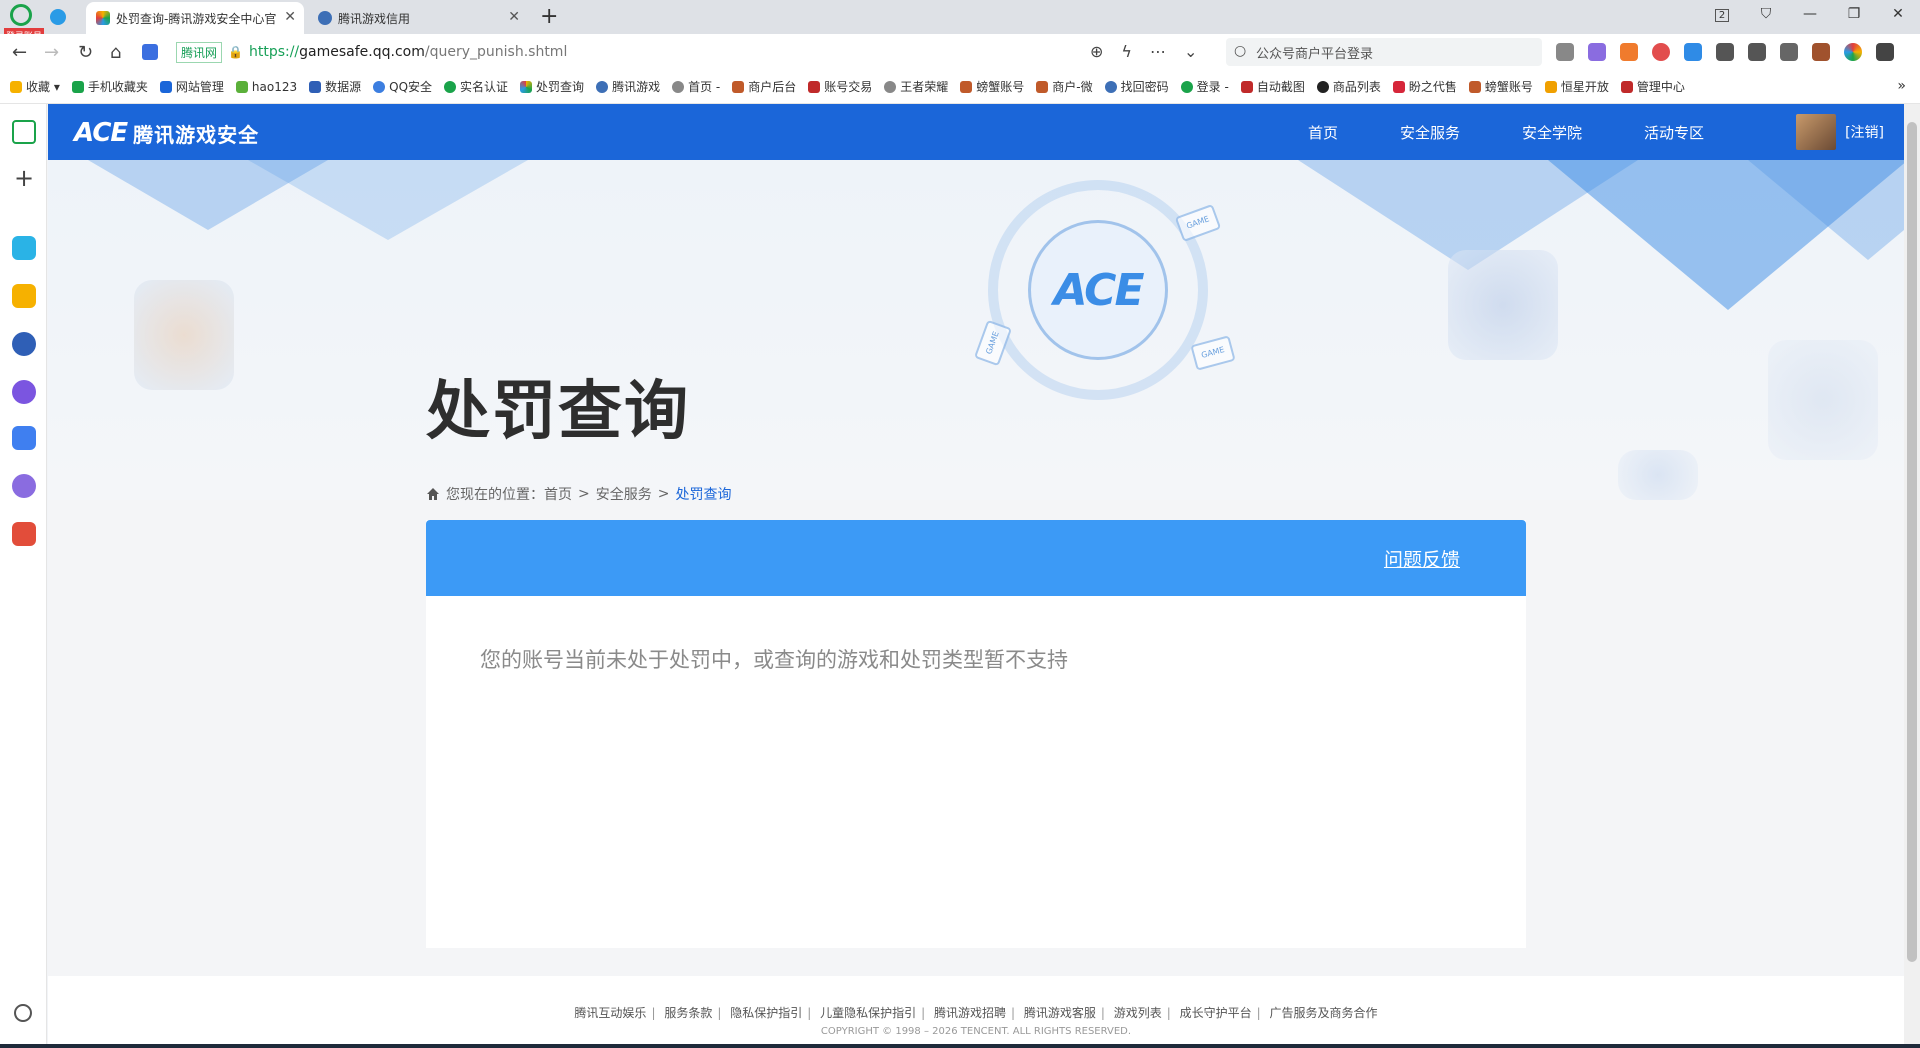  I want to click on scrollbar-thumb, so click(1912, 542).